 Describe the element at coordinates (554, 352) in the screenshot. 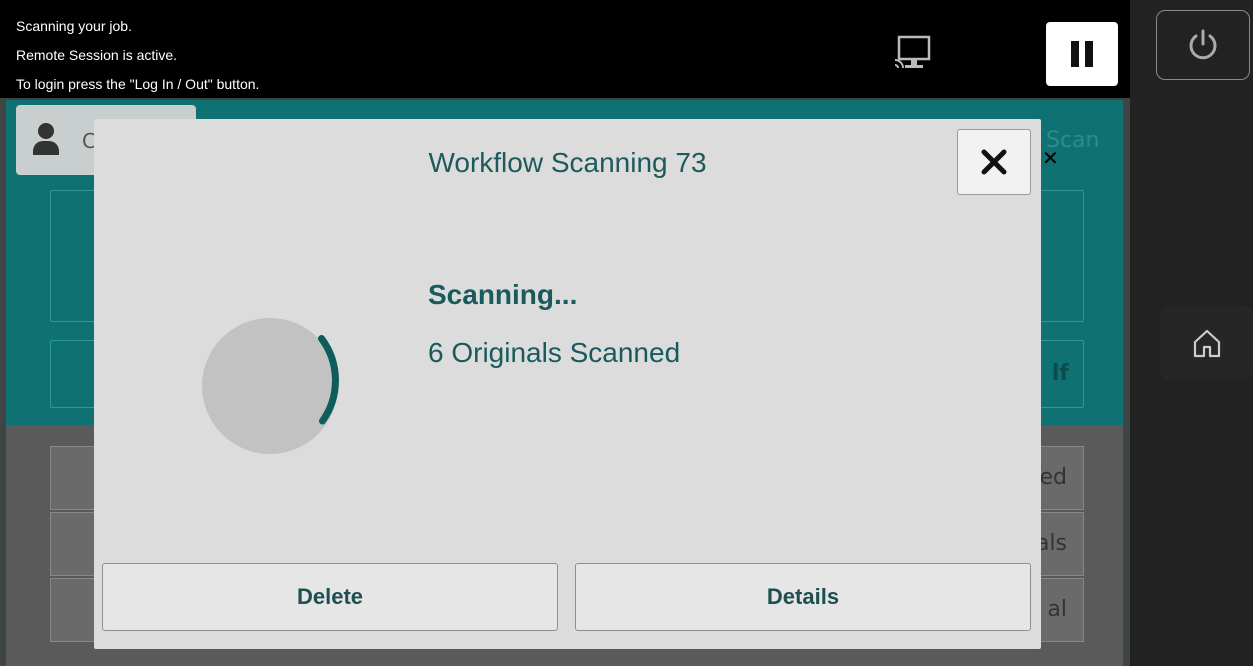

I see `originals-count-text: 6 Originals Scanned` at that location.